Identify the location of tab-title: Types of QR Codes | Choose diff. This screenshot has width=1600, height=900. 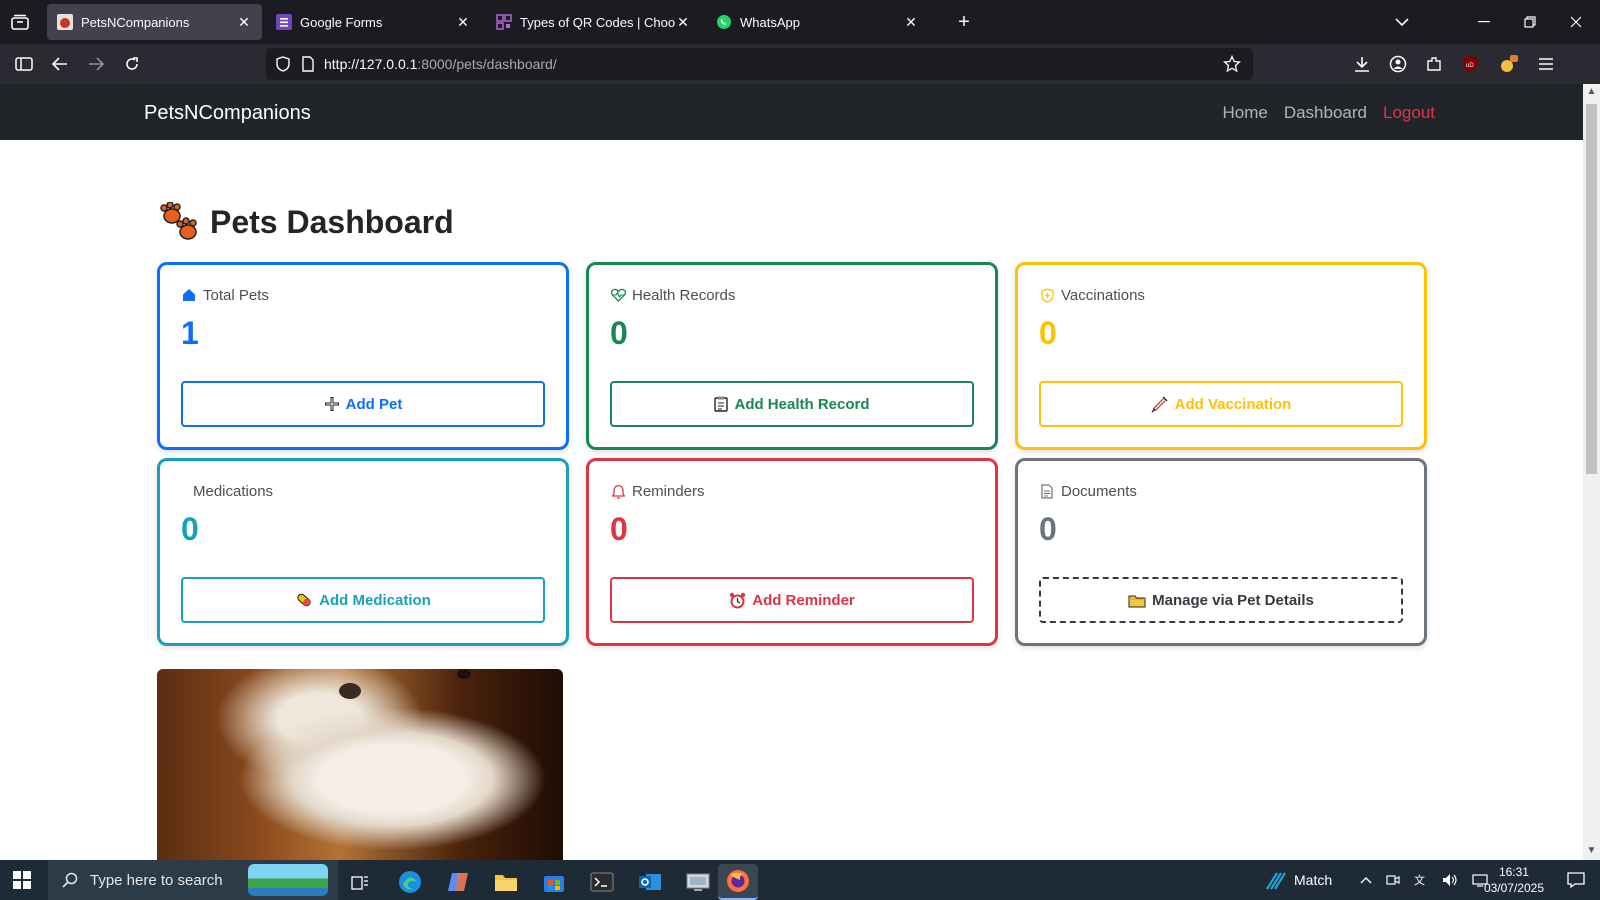
(597, 22).